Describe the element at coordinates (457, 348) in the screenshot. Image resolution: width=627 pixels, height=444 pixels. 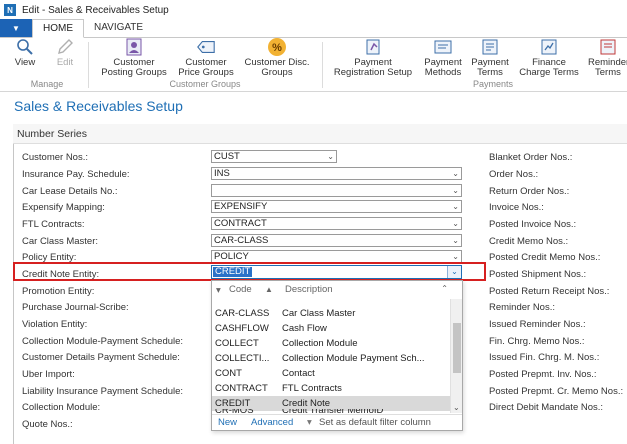
I see `scrollbar-thumb` at that location.